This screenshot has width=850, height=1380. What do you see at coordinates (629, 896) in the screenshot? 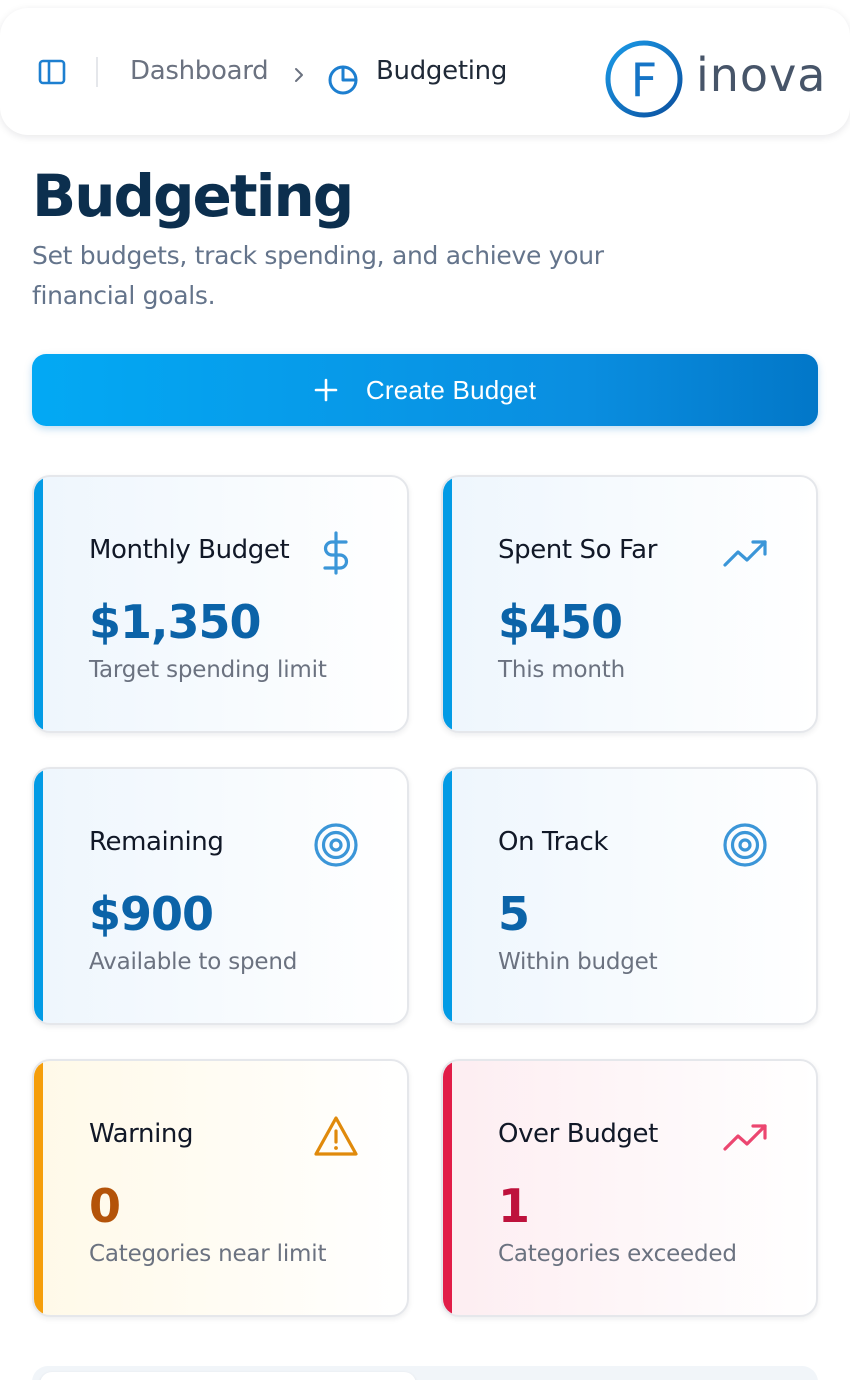
I see `stat-card-on-track: On Track 5 Within budget` at bounding box center [629, 896].